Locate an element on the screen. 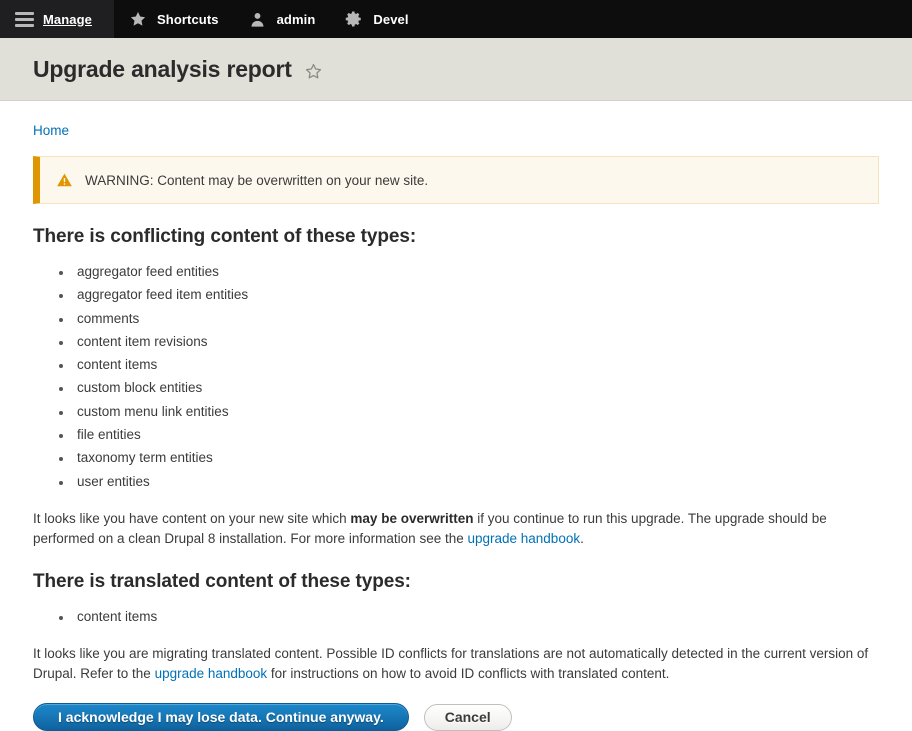  user-icon is located at coordinates (258, 19).